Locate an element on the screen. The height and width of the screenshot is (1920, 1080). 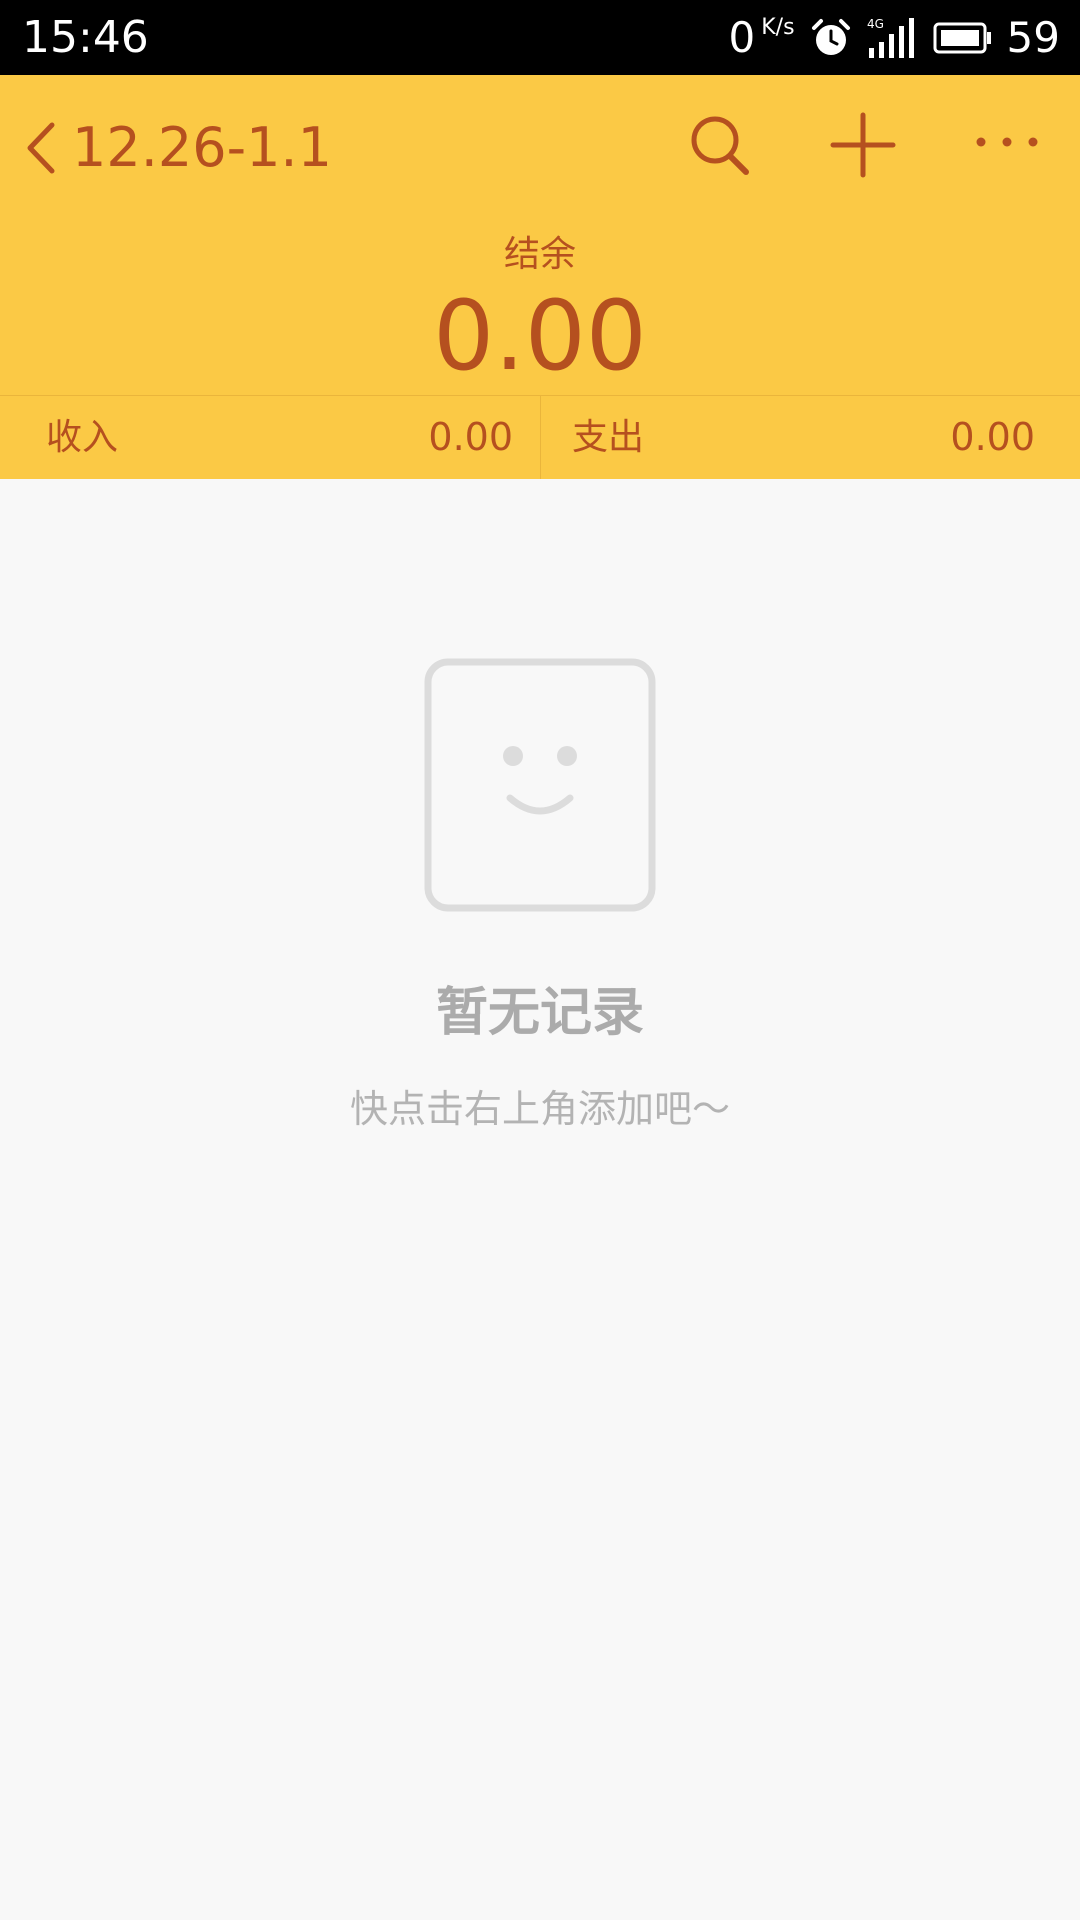
network-speed-unit: K/s is located at coordinates (778, 27).